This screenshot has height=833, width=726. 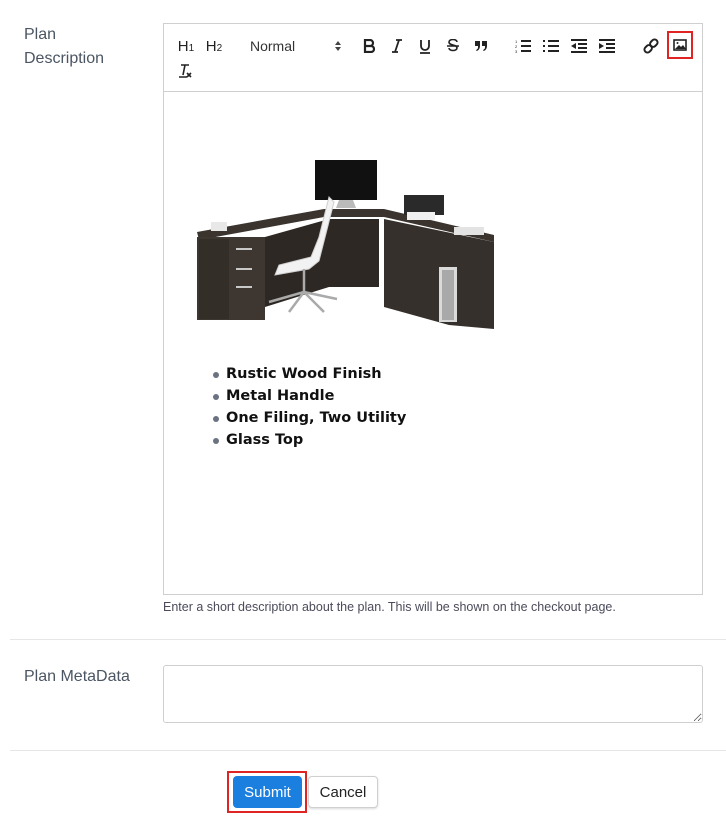 I want to click on image-icon, so click(x=680, y=45).